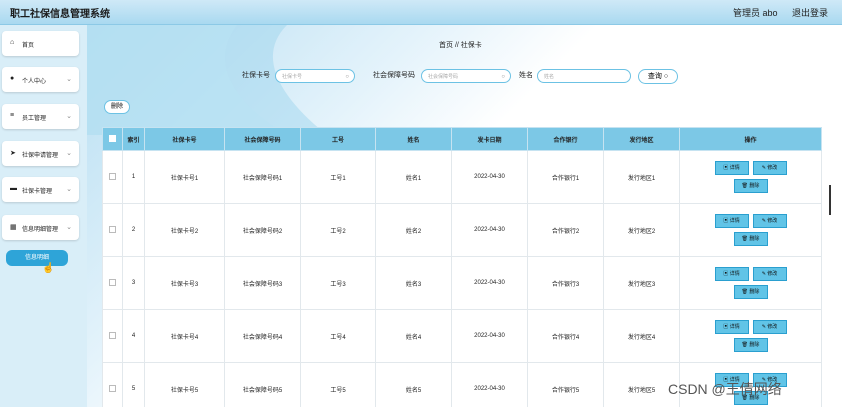  What do you see at coordinates (262, 139) in the screenshot?
I see `column-header: 社会保障号码` at bounding box center [262, 139].